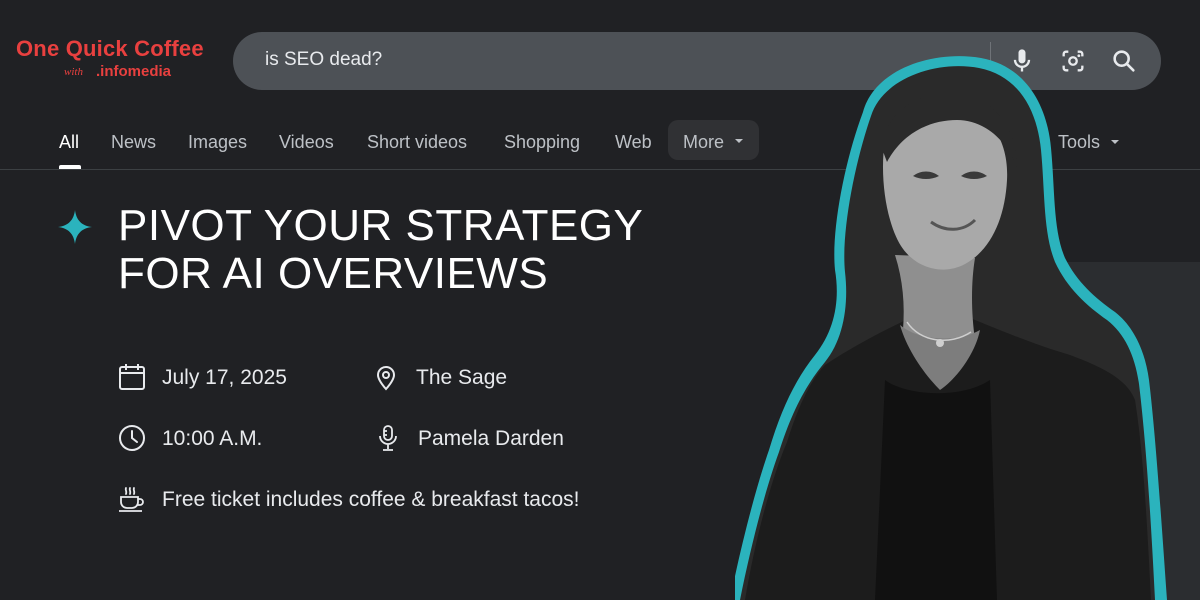 This screenshot has height=600, width=1200. Describe the element at coordinates (491, 438) in the screenshot. I see `event-speaker-text: Pamela Darden` at that location.